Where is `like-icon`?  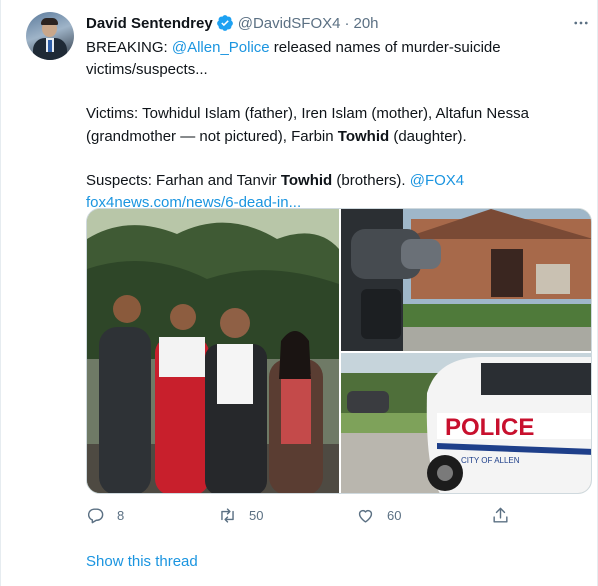
like-icon is located at coordinates (365, 516).